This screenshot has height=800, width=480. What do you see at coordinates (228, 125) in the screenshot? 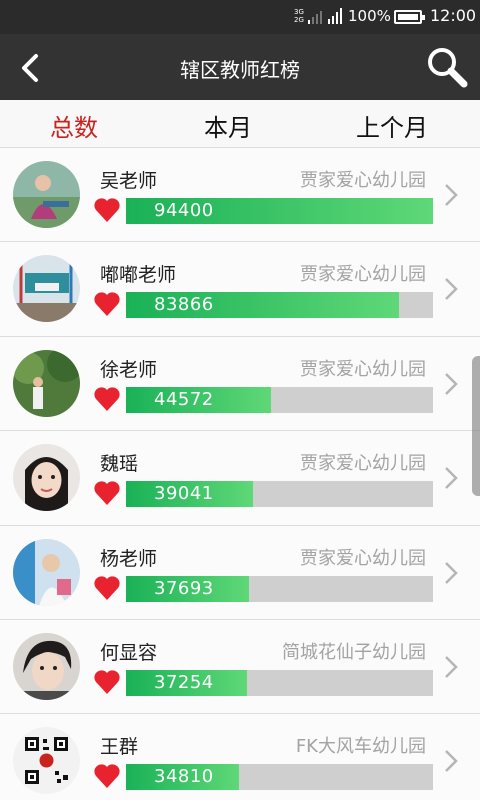
I see `tab-this-month: 本月` at bounding box center [228, 125].